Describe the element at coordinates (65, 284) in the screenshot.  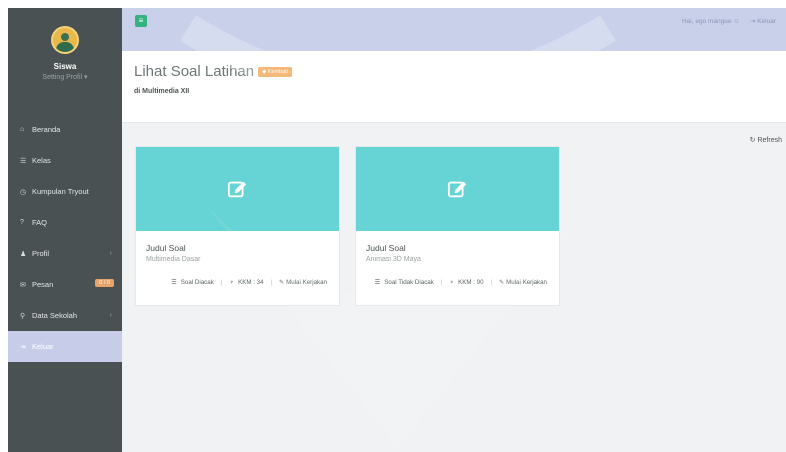
I see `sidebar-item-pesan: ✉ Pesan 0 / 0` at that location.